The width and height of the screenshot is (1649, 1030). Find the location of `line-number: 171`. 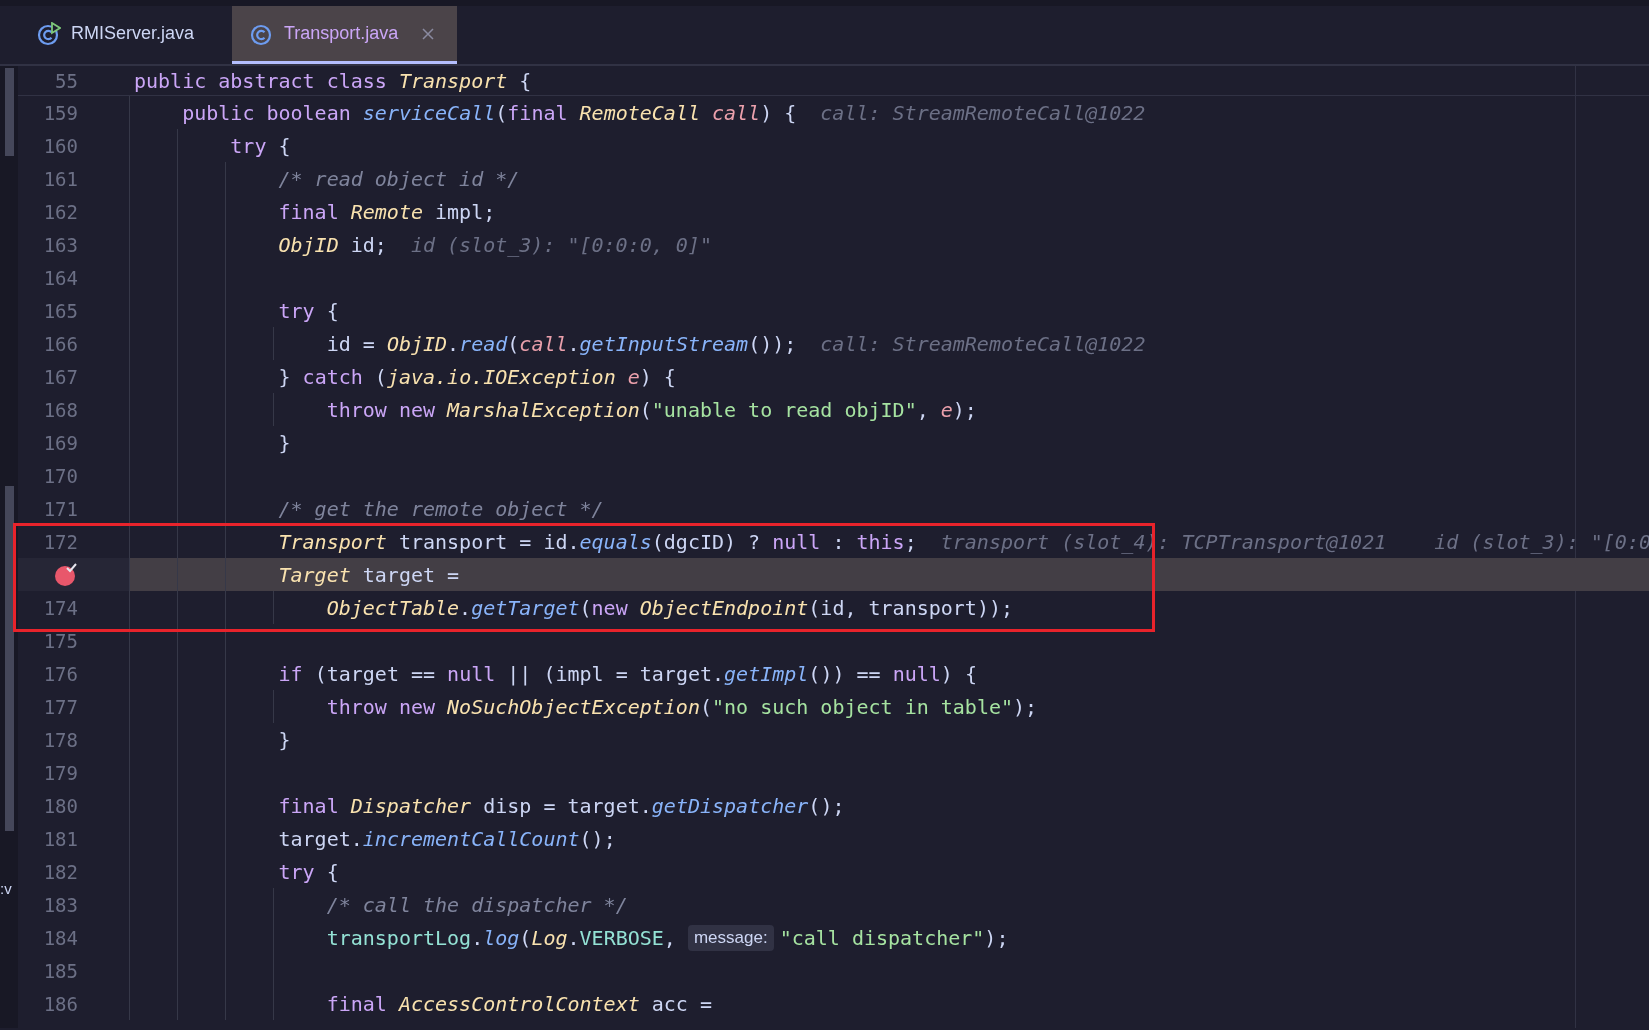

line-number: 171 is located at coordinates (60, 508).